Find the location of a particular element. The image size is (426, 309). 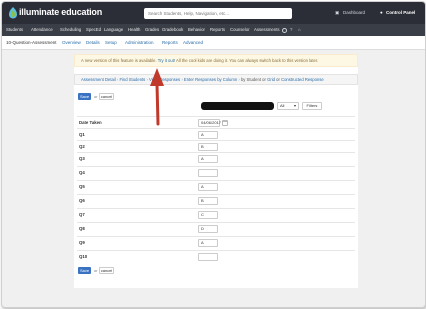

tab-reports: Reports is located at coordinates (170, 42).